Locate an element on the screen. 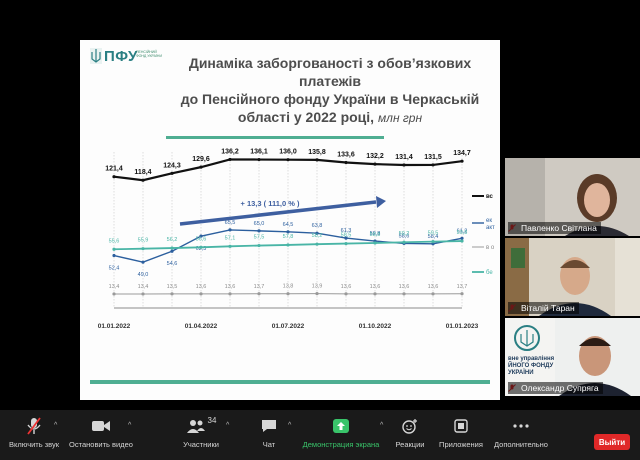 The height and width of the screenshot is (460, 640). participant-tile-1: Павленко Світлана is located at coordinates (572, 197).